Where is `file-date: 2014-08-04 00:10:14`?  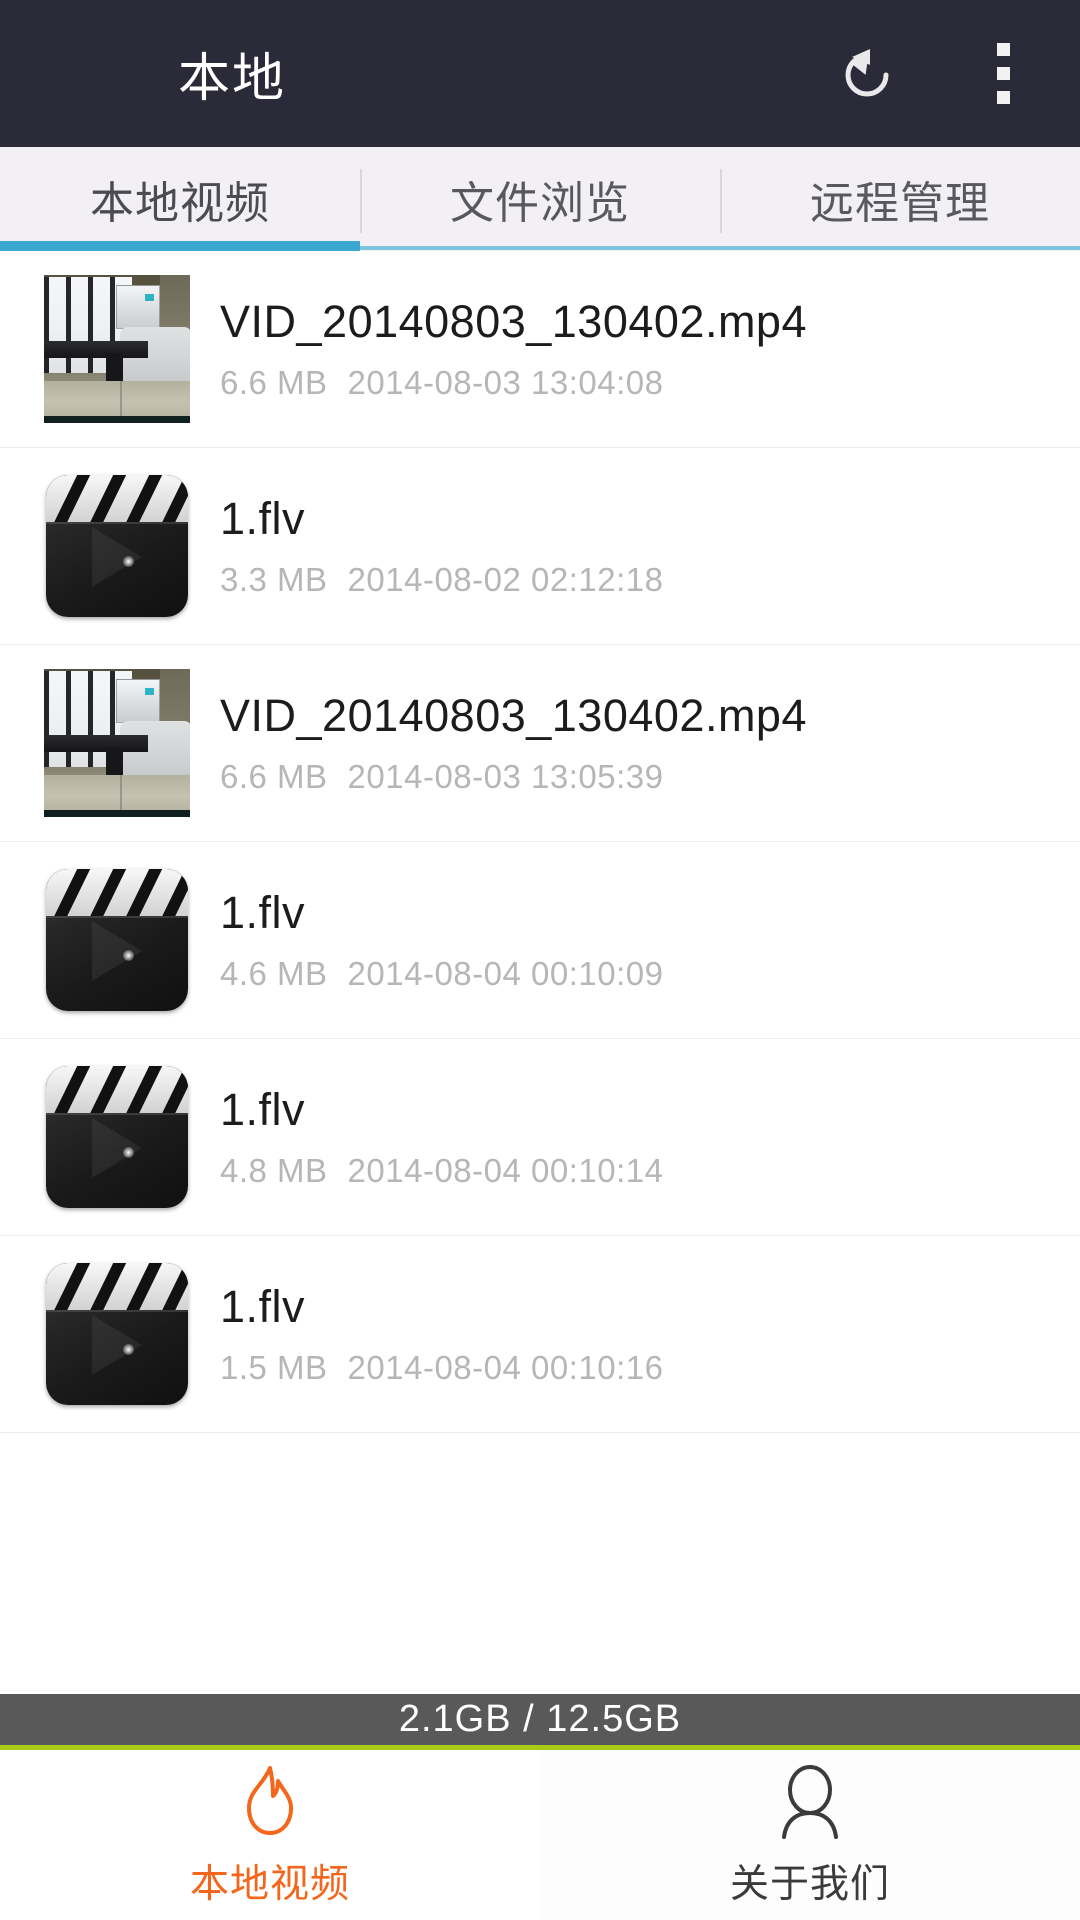 file-date: 2014-08-04 00:10:14 is located at coordinates (505, 1170).